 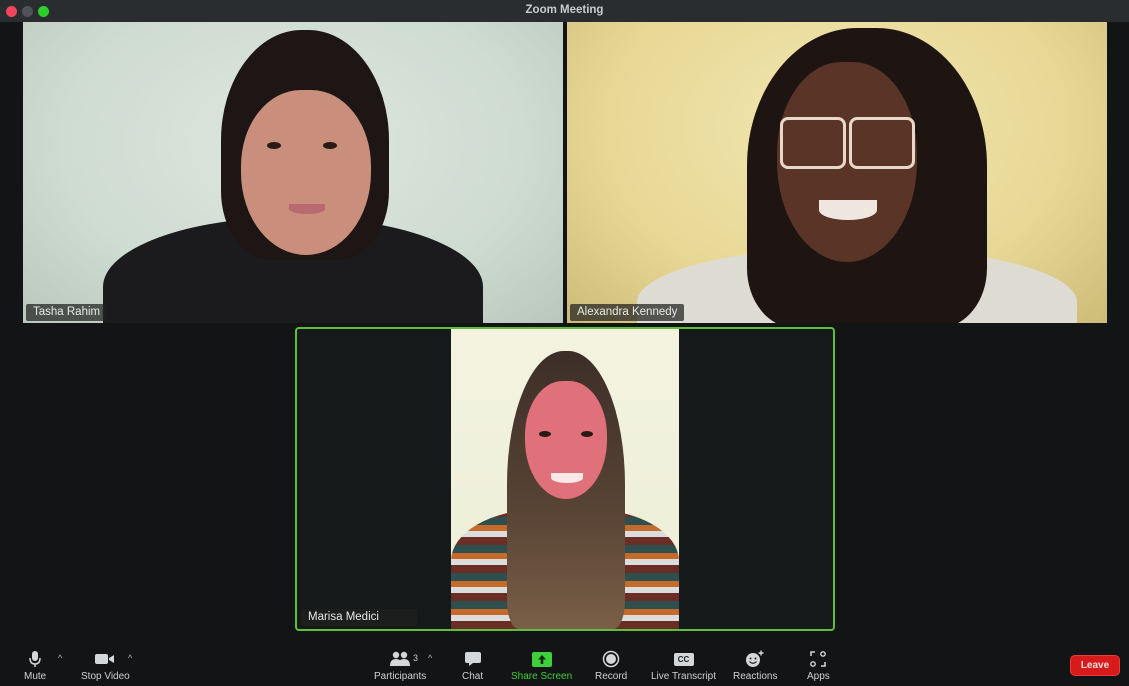 What do you see at coordinates (473, 676) in the screenshot?
I see `chat-label: Chat` at bounding box center [473, 676].